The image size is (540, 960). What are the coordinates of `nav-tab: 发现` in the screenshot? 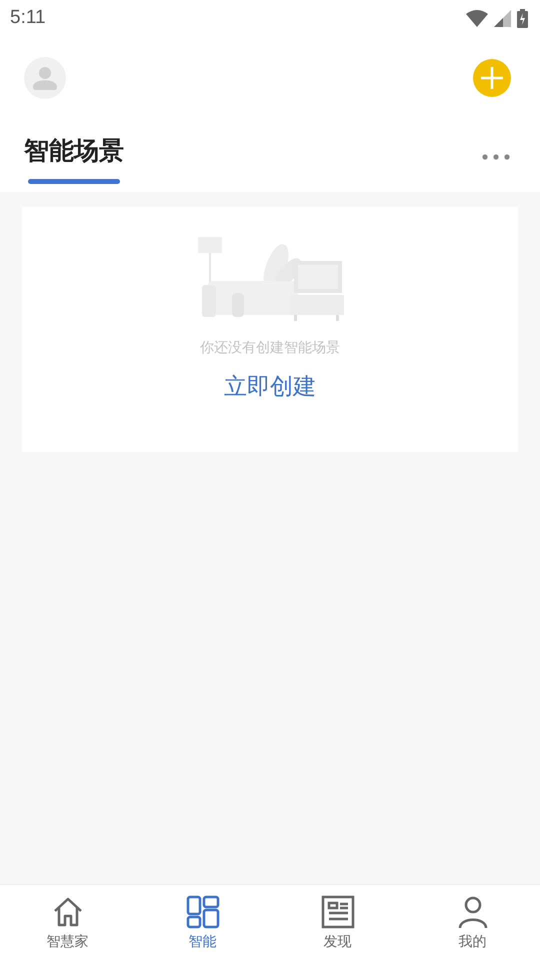 It's located at (337, 922).